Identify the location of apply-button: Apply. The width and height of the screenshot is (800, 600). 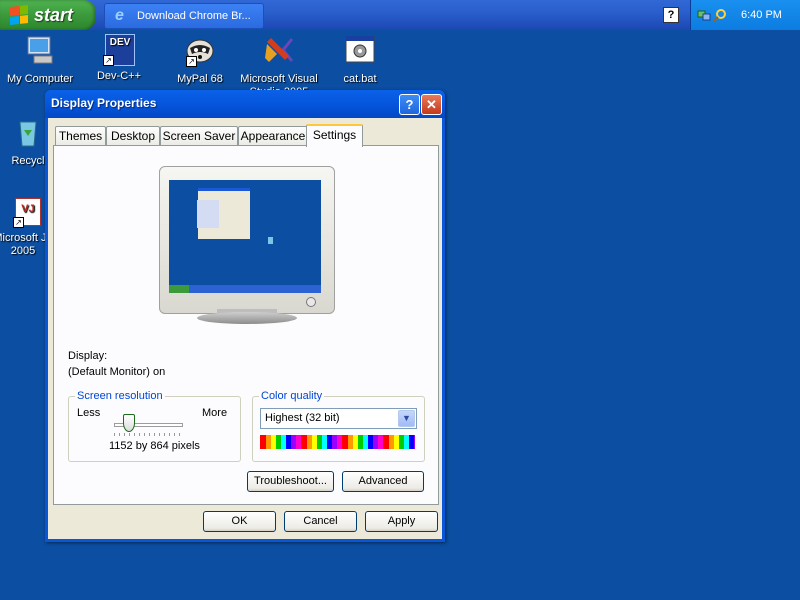
(401, 521).